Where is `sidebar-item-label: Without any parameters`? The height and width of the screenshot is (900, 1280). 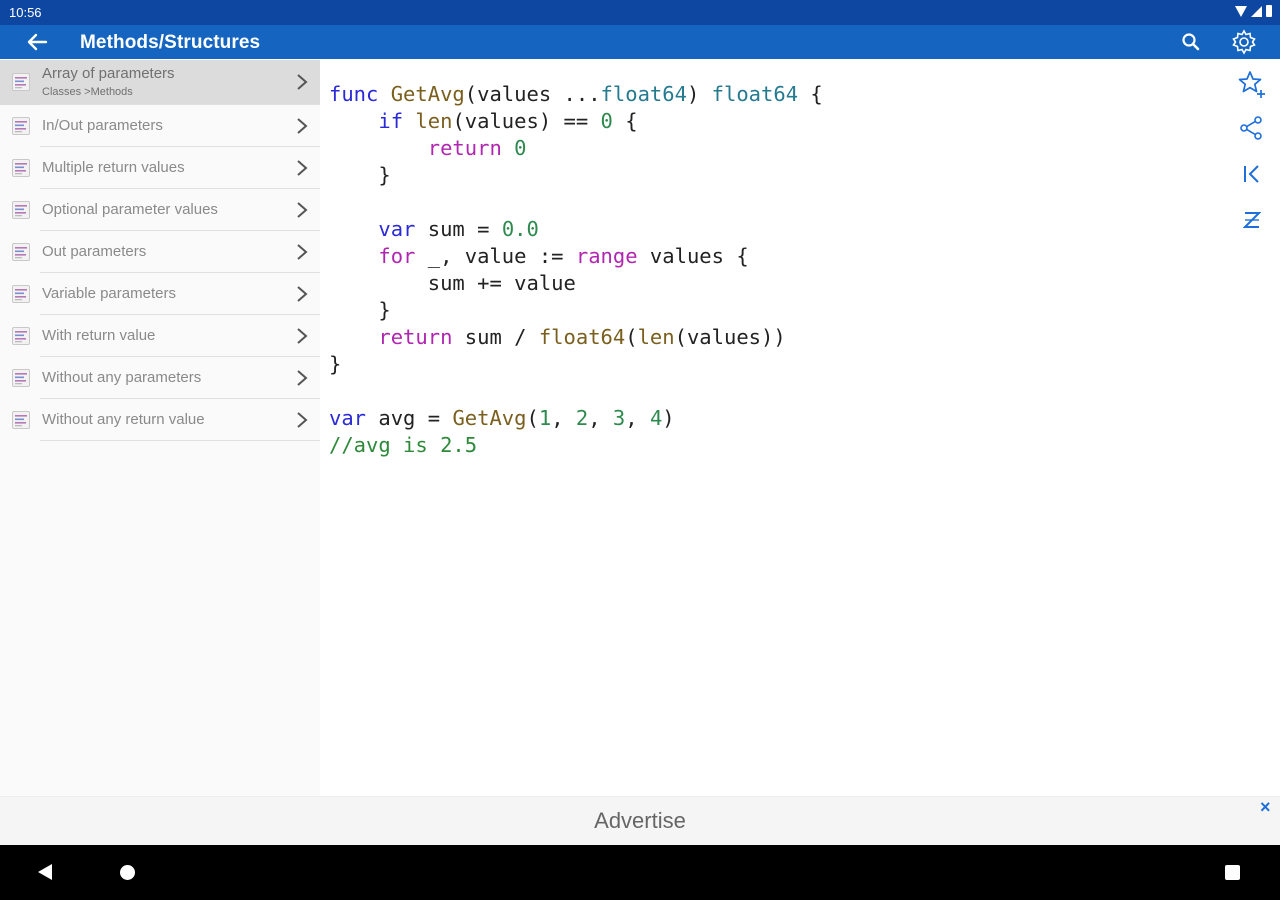
sidebar-item-label: Without any parameters is located at coordinates (122, 377).